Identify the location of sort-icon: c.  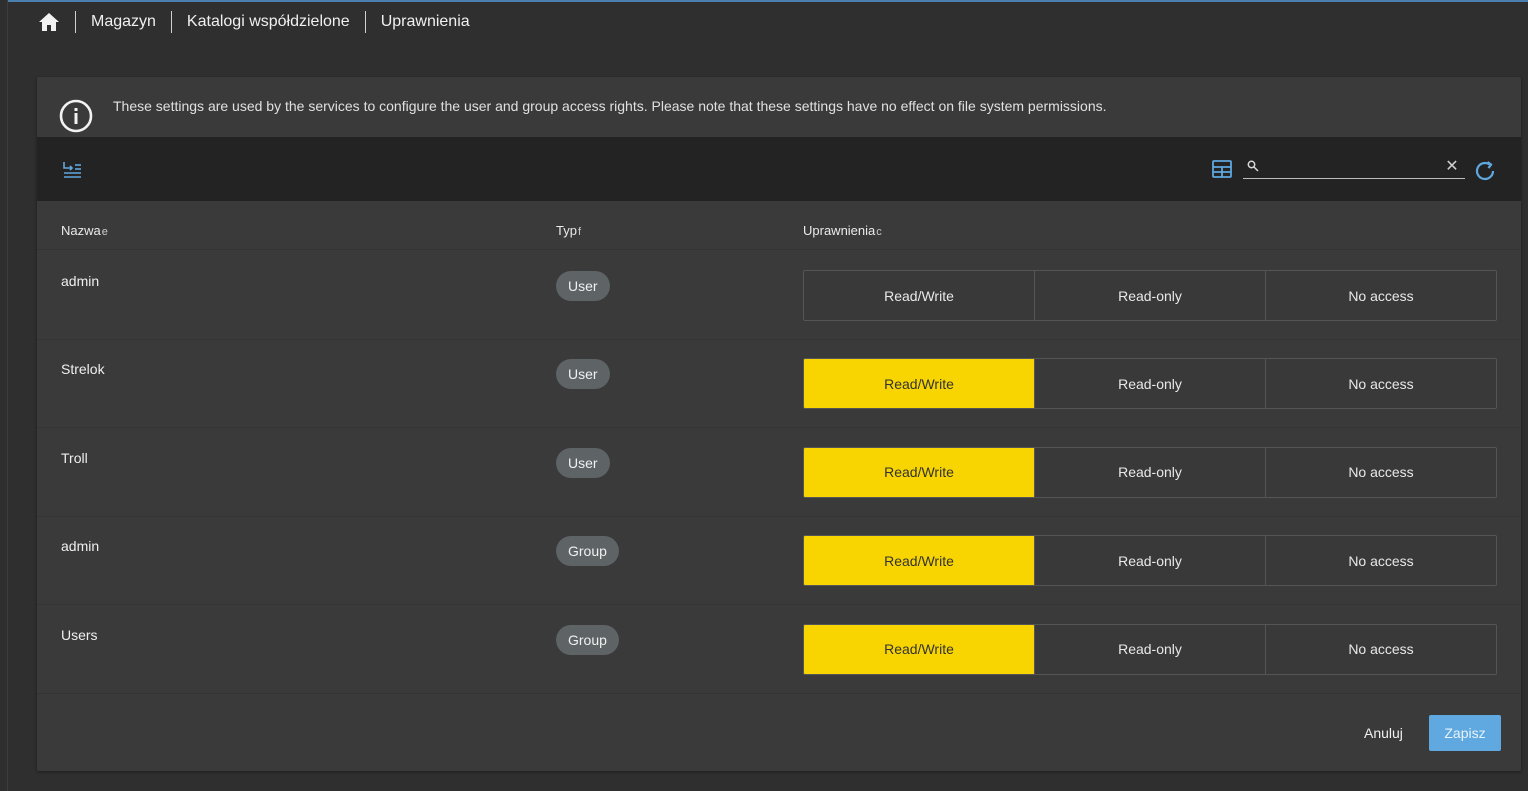
(879, 232).